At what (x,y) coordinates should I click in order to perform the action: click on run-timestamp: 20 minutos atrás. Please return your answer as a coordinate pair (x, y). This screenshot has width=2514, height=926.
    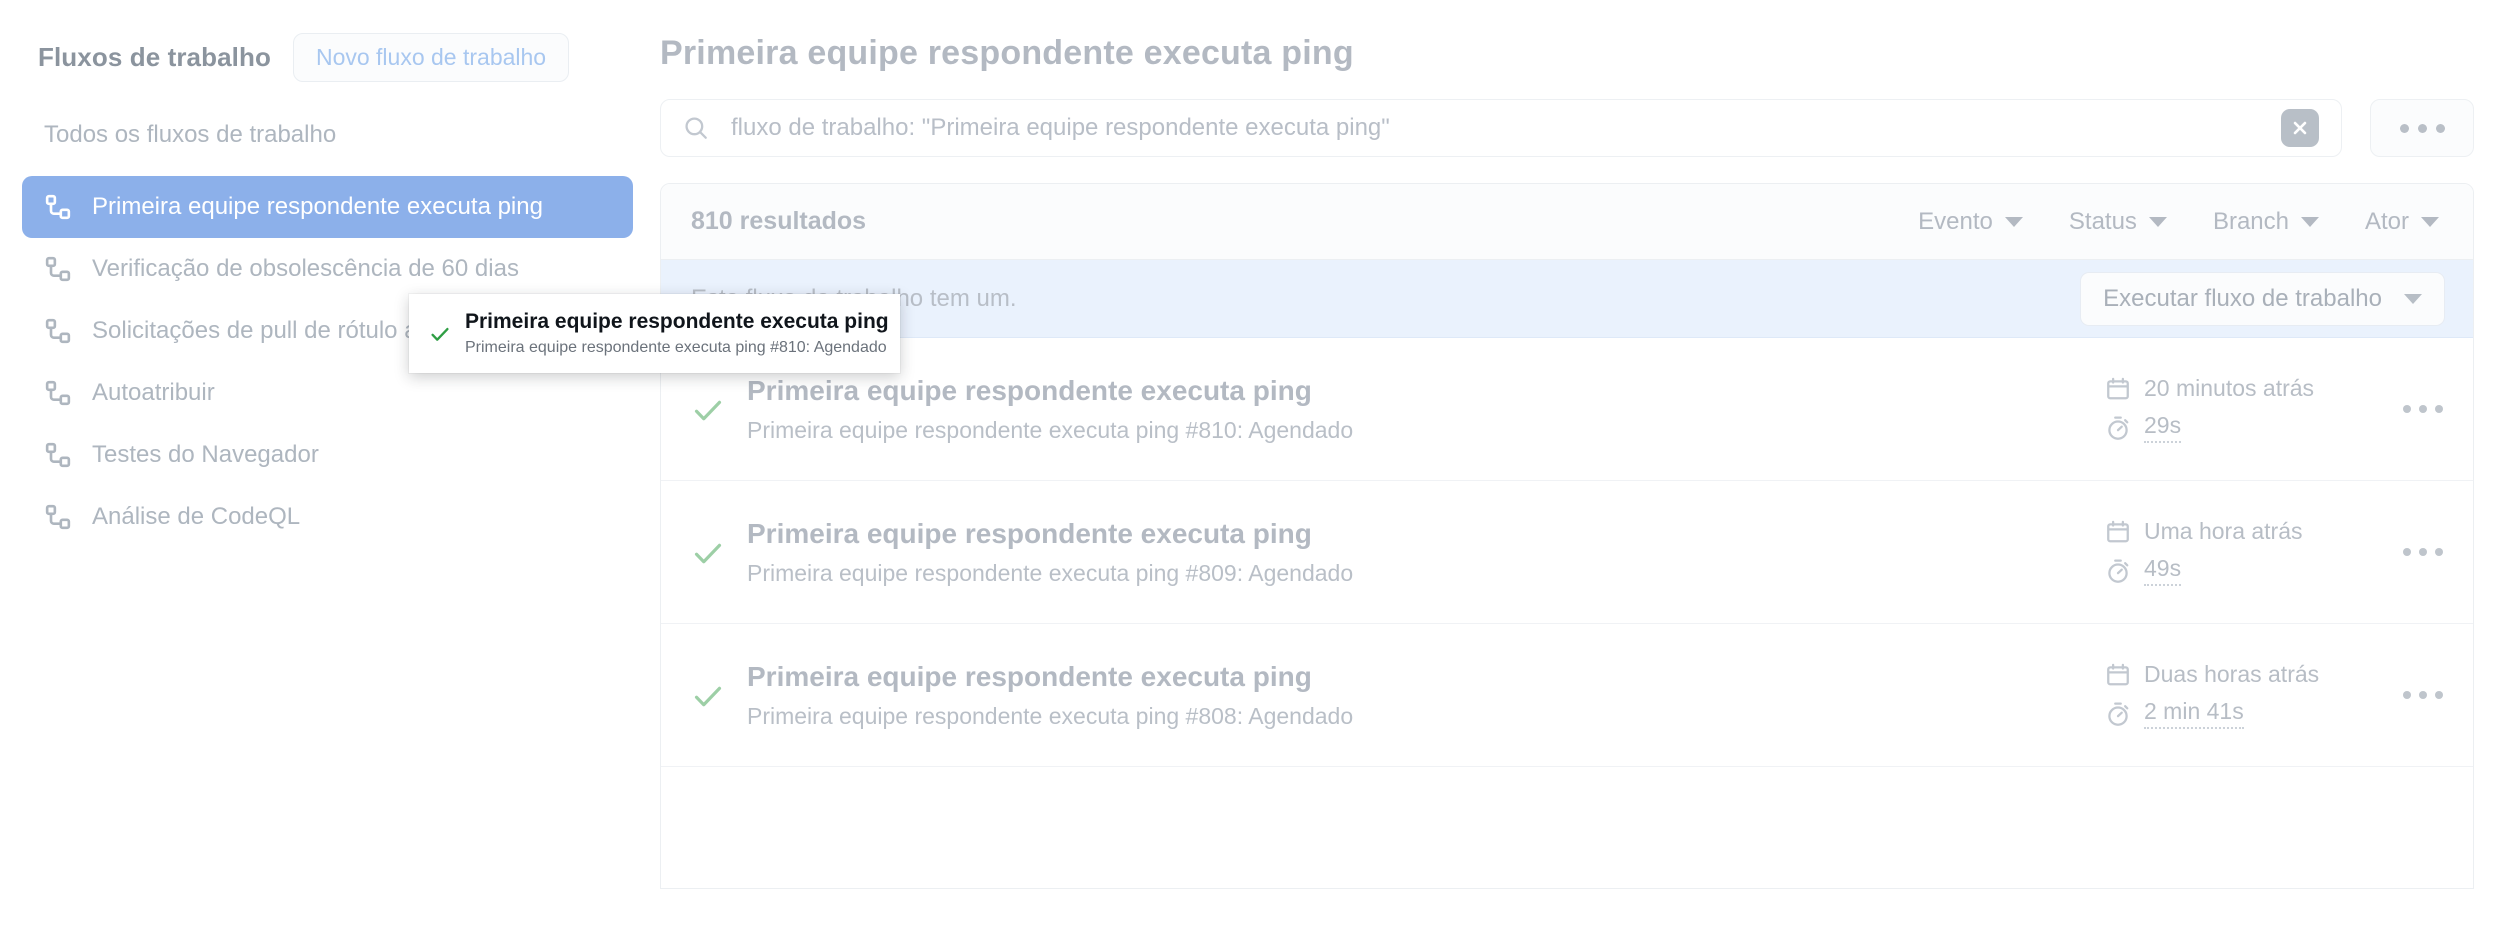
    Looking at the image, I should click on (2209, 388).